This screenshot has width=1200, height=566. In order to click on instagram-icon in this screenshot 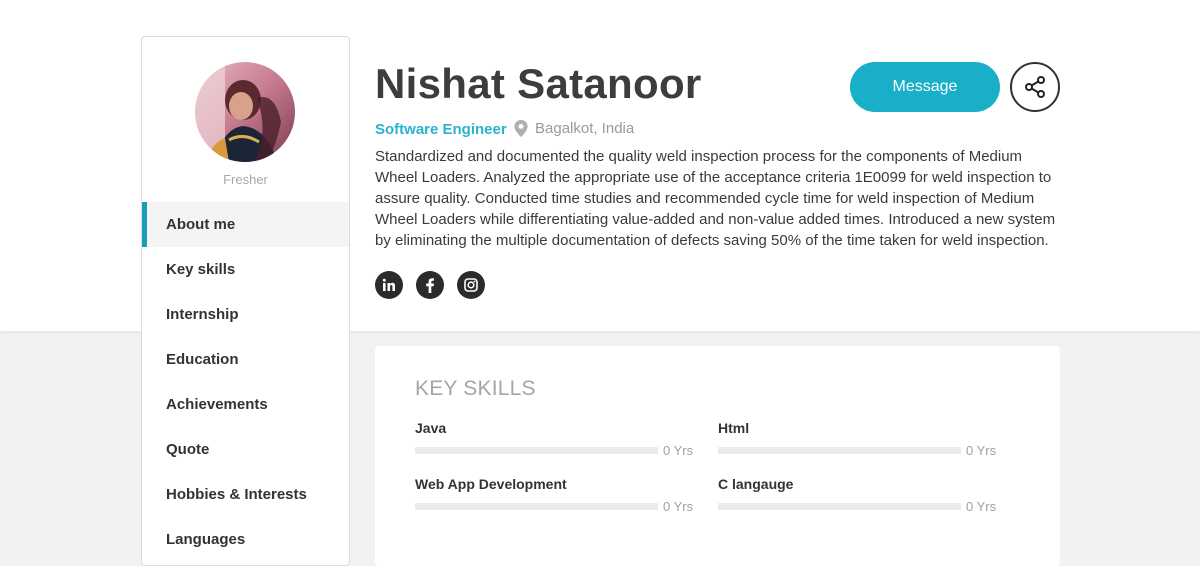, I will do `click(471, 285)`.